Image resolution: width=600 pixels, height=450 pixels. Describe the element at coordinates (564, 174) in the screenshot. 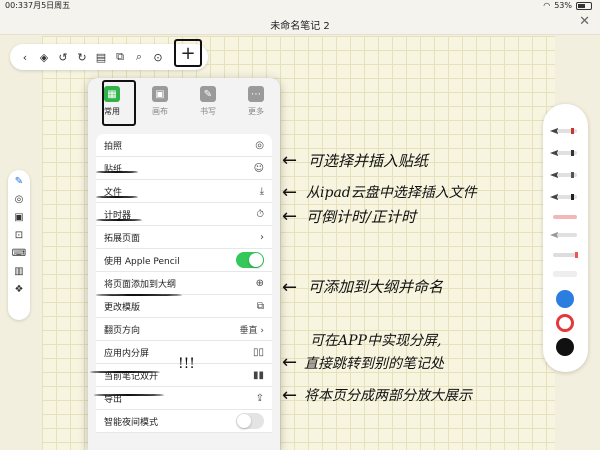

I see `fine-pen` at that location.